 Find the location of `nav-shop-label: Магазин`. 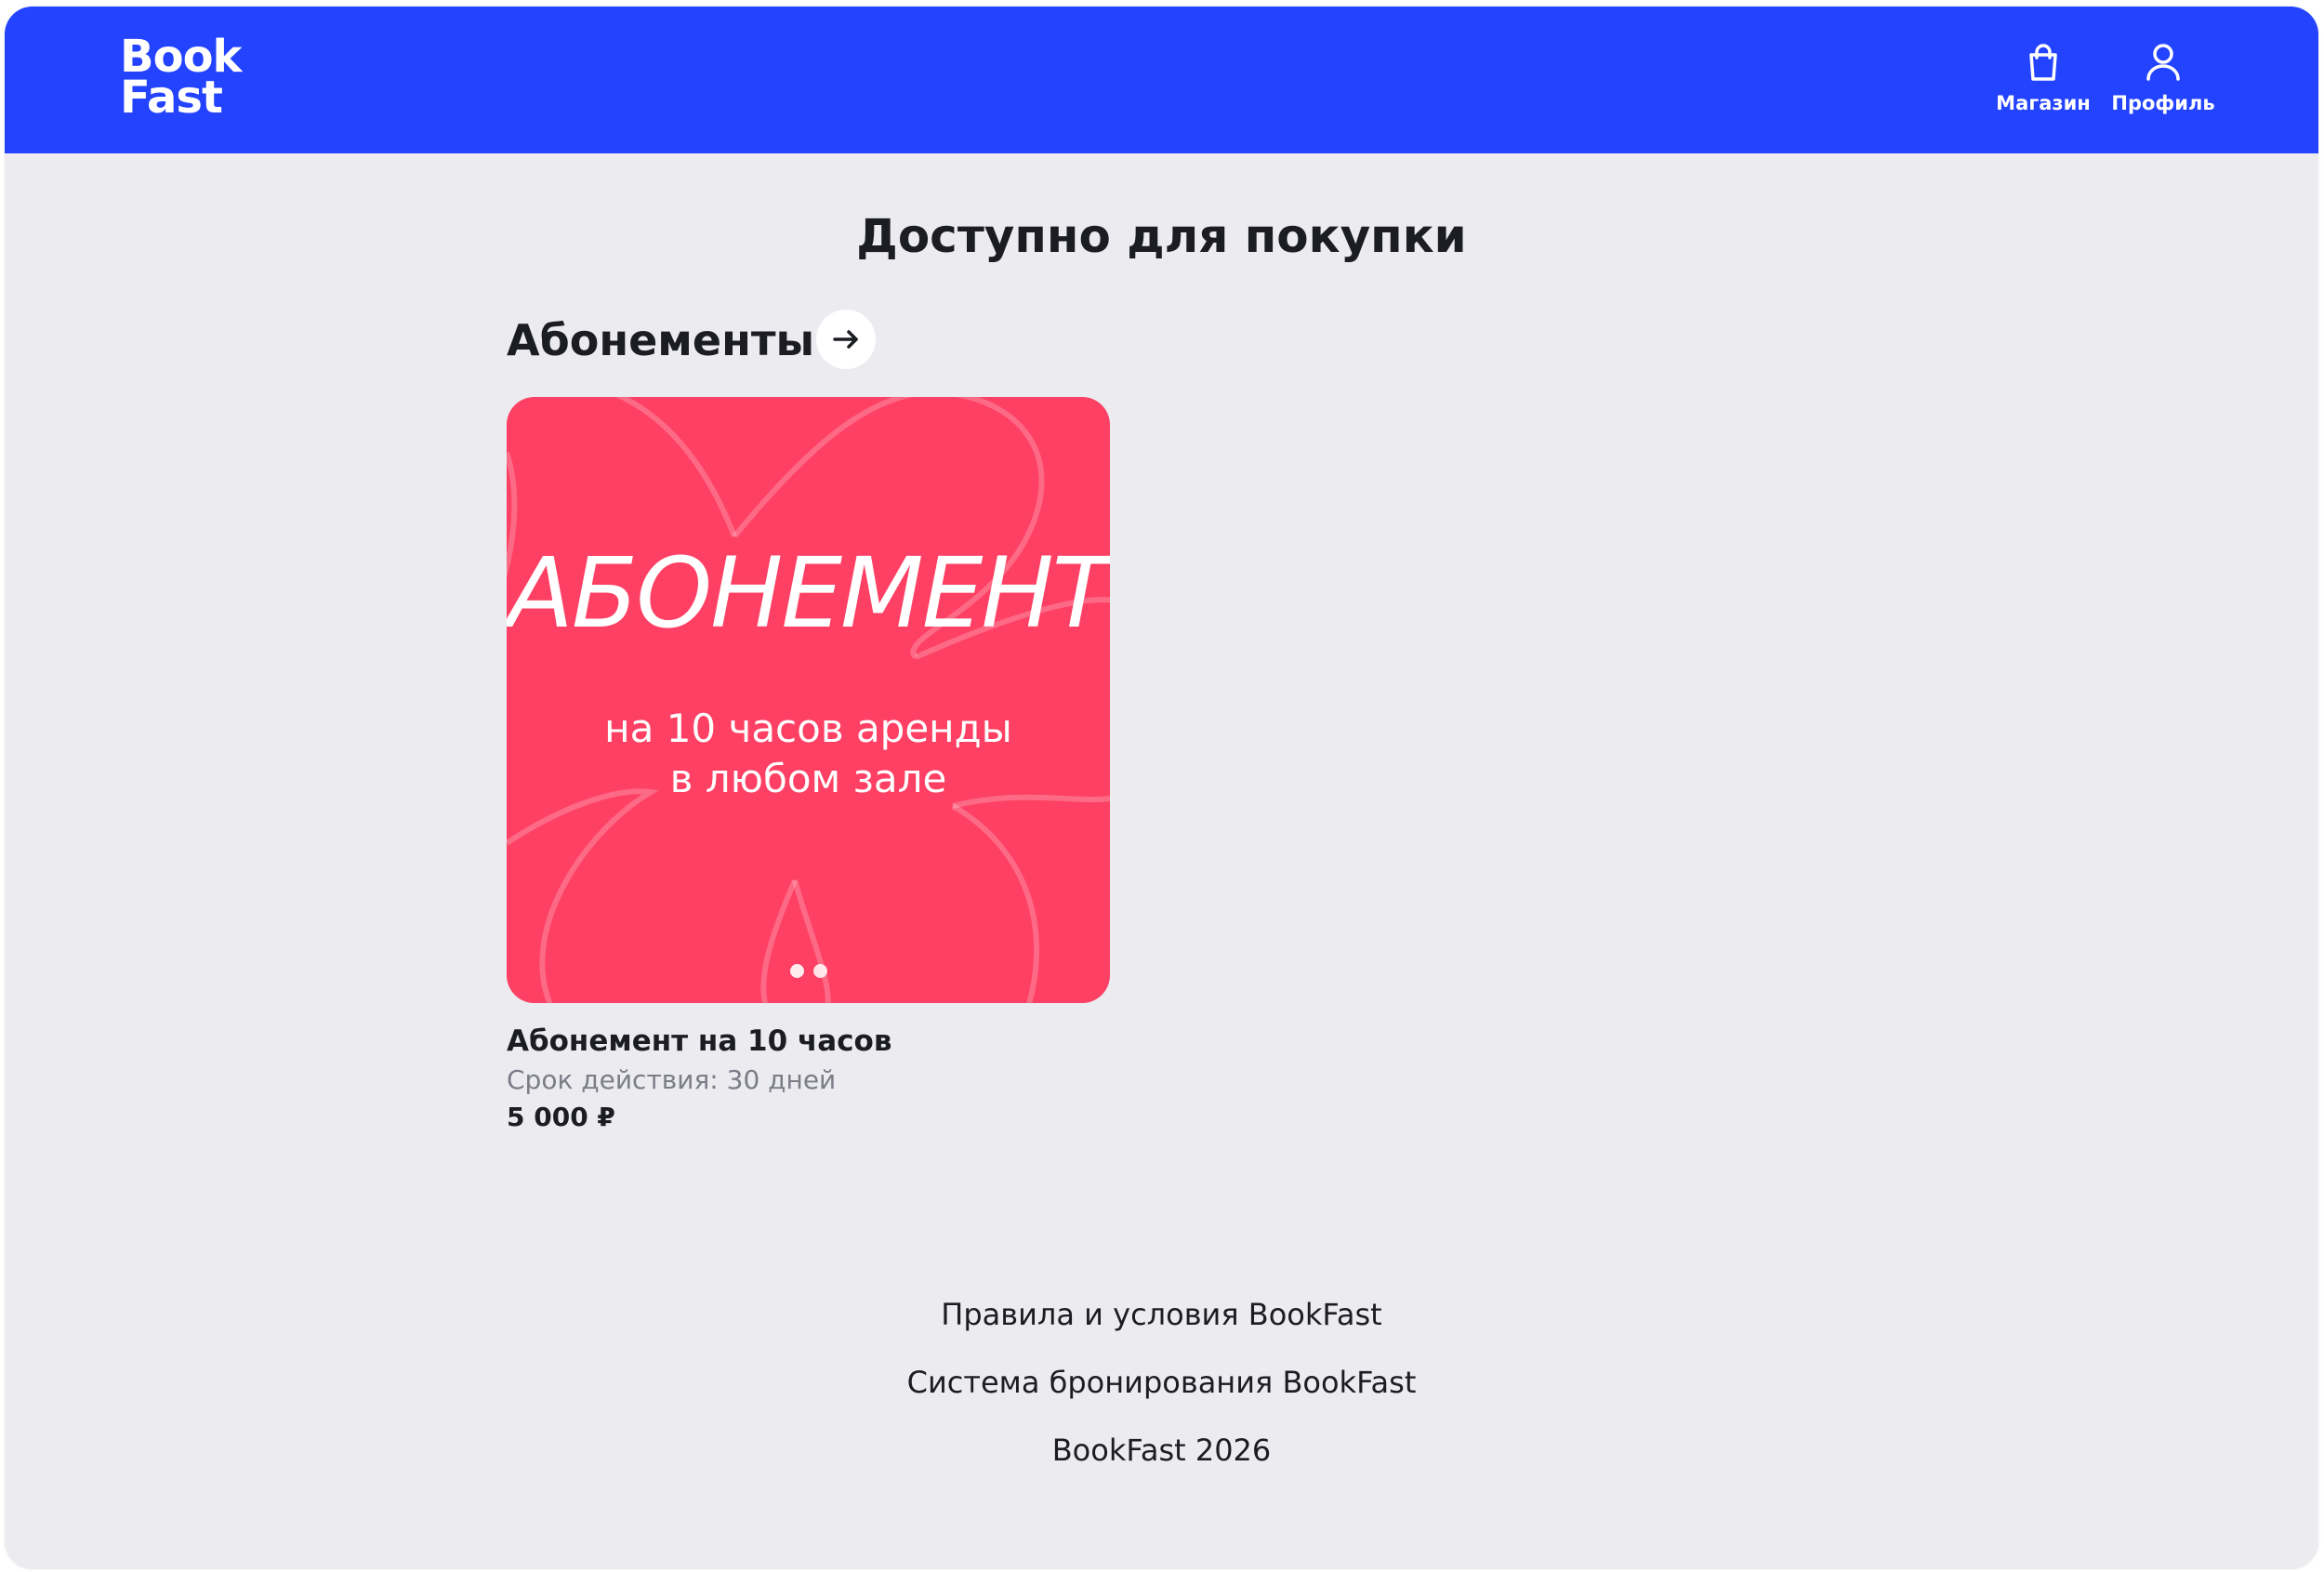

nav-shop-label: Магазин is located at coordinates (2043, 103).